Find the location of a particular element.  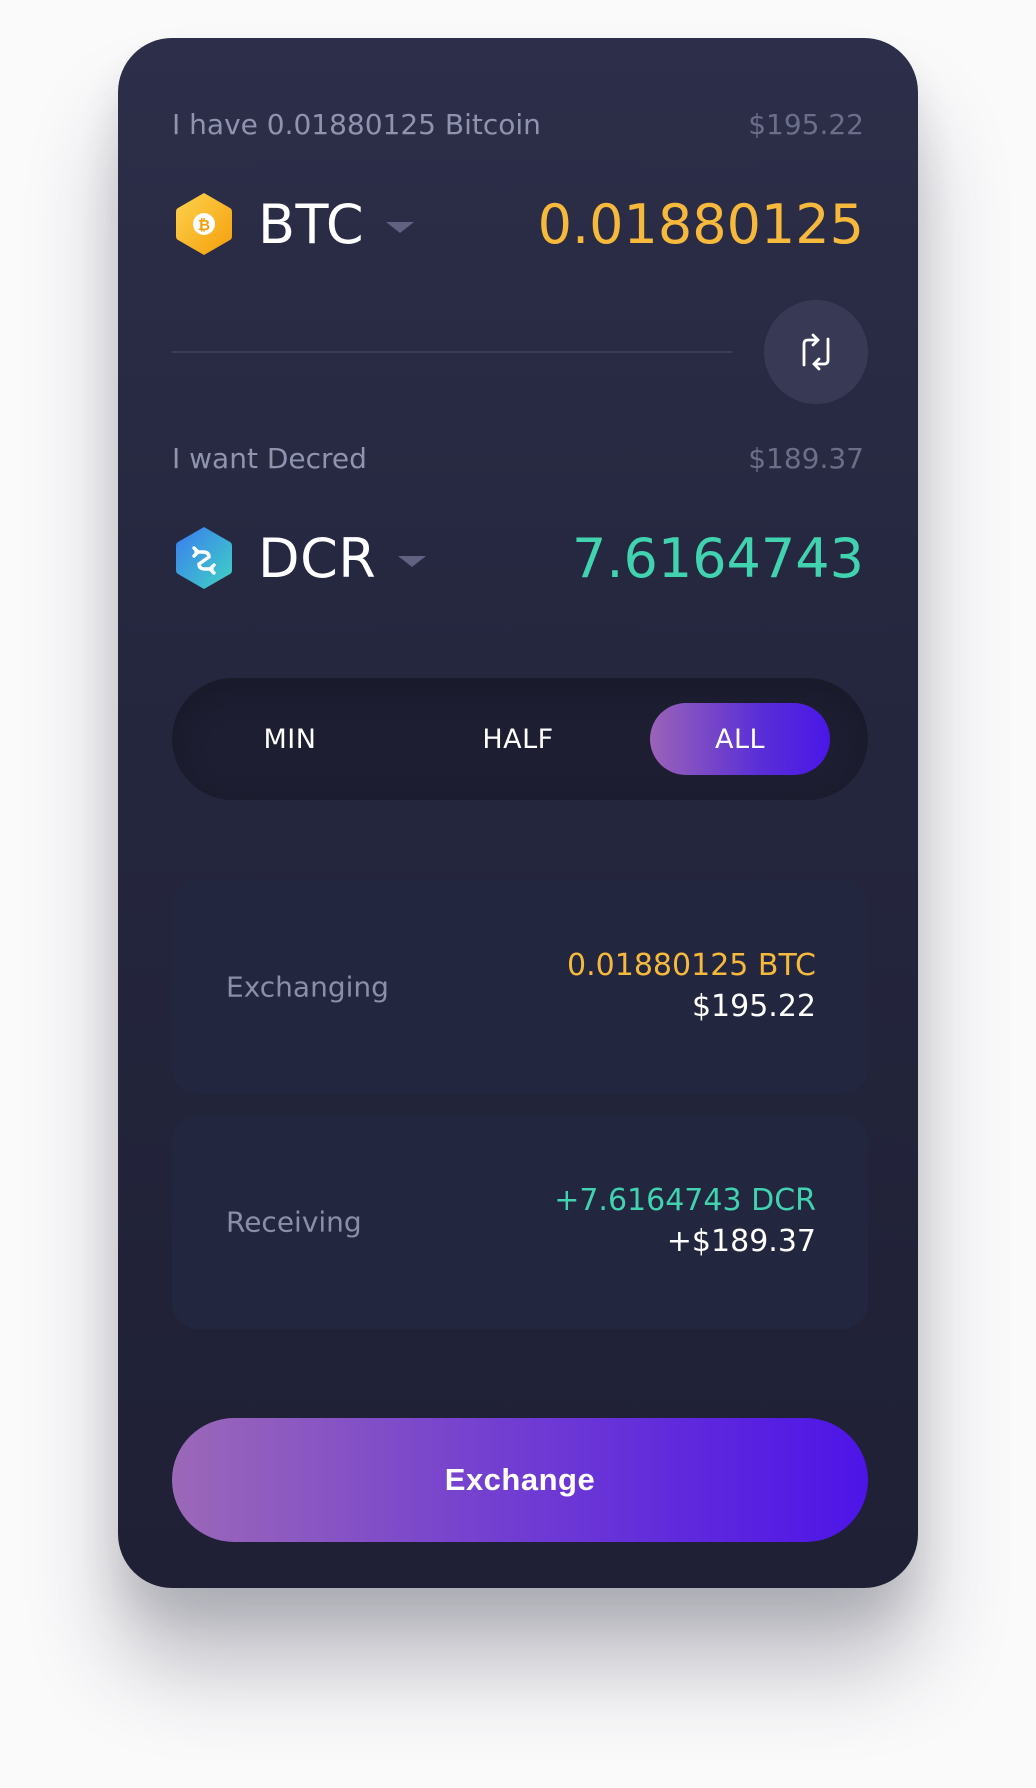

from-label: I have 0.01880125 Bitcoin is located at coordinates (356, 124).